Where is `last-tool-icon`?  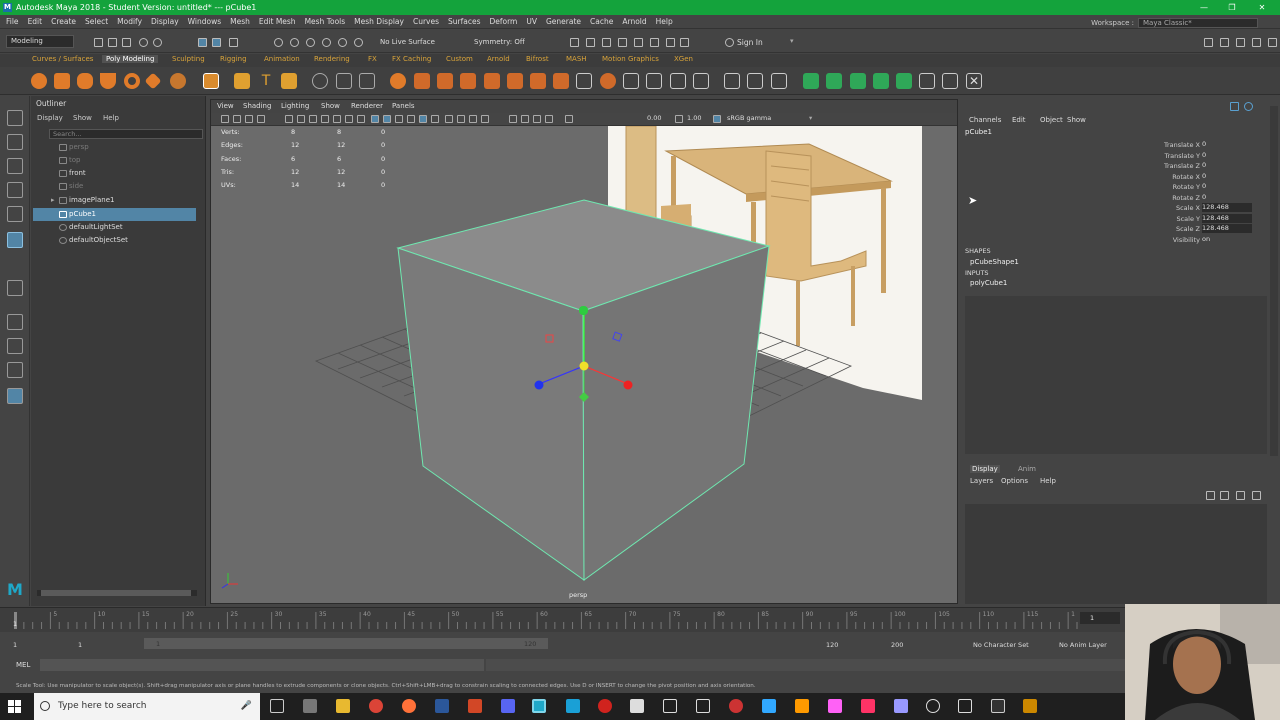
last-tool-icon is located at coordinates (15, 288).